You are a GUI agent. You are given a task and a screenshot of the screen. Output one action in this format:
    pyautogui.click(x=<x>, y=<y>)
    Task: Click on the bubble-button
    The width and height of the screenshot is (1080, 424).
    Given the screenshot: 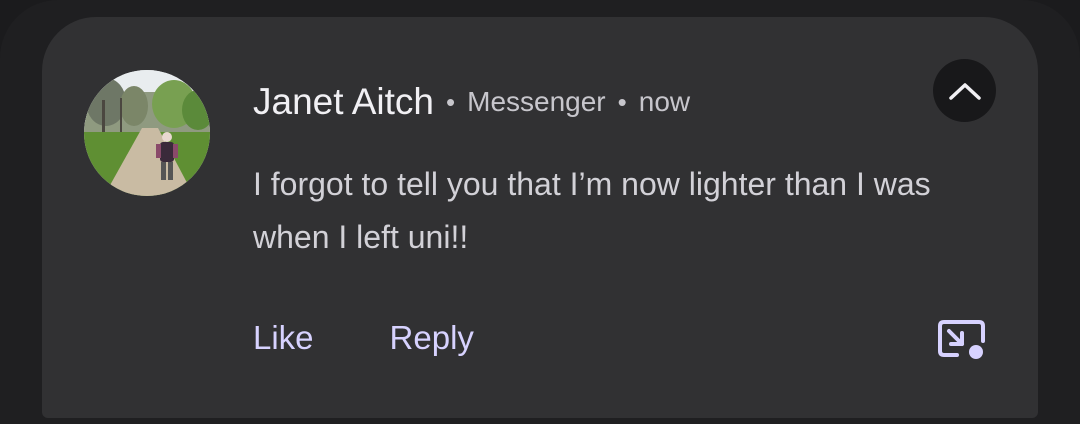 What is the action you would take?
    pyautogui.click(x=962, y=340)
    